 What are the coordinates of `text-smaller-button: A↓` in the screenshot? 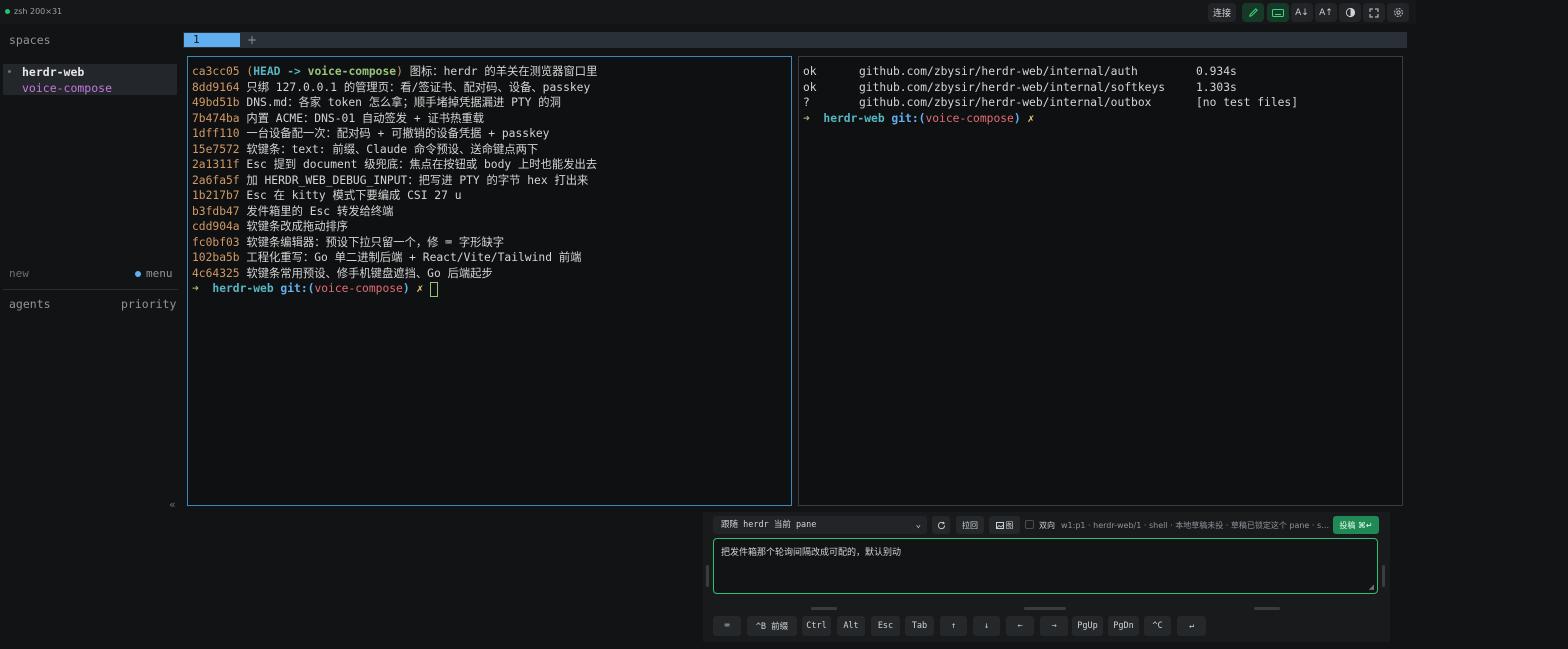 It's located at (1302, 12).